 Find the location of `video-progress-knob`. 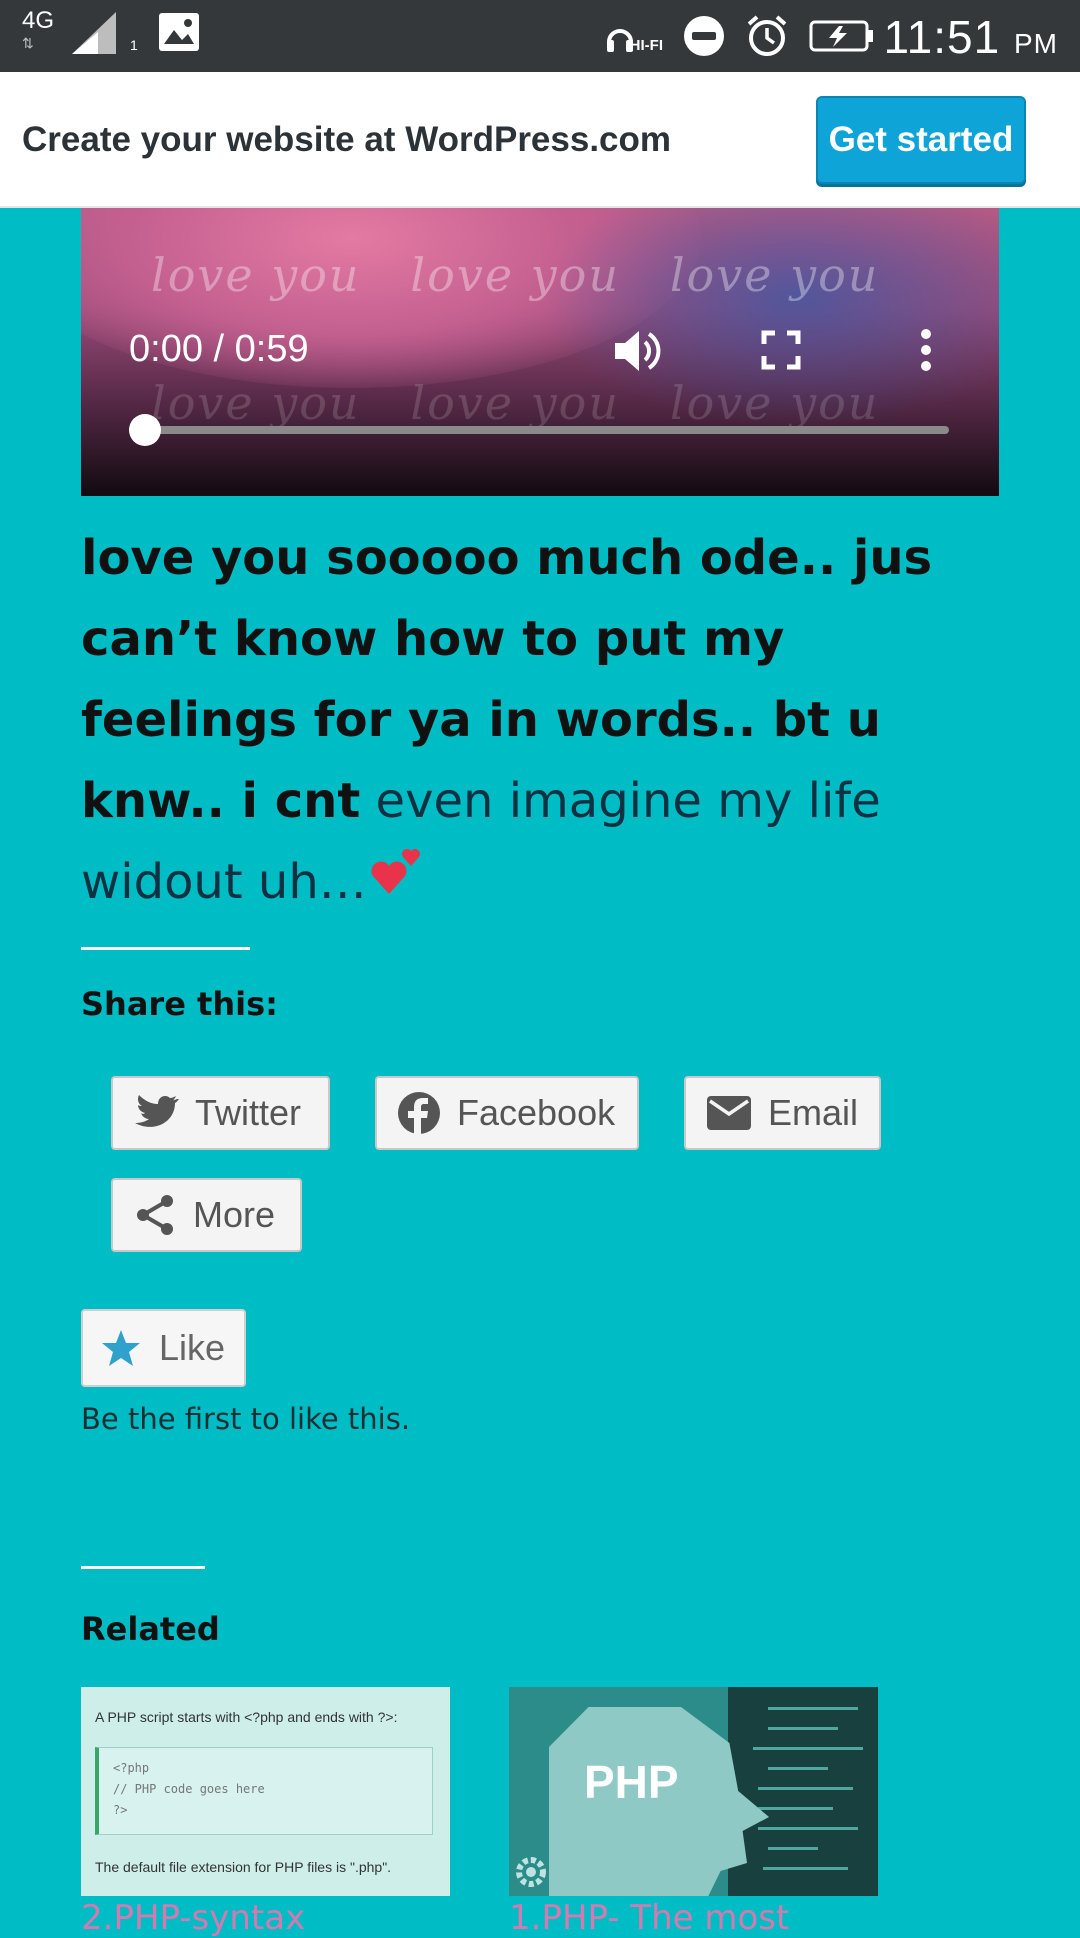

video-progress-knob is located at coordinates (145, 430).